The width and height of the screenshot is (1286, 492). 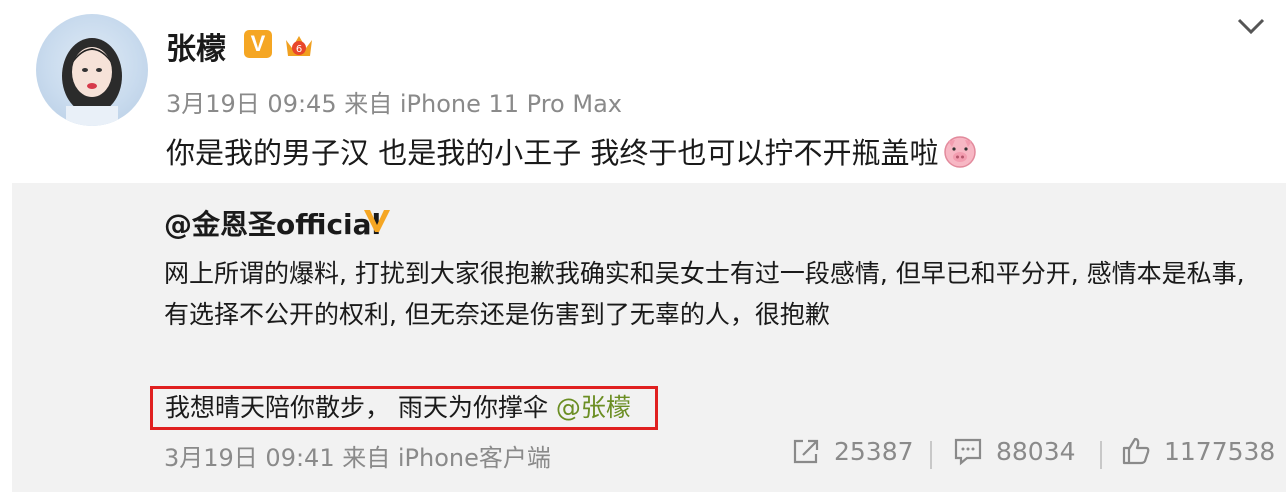 What do you see at coordinates (552, 153) in the screenshot?
I see `post-text-content: 你是我的男子汉 也是我的小王子 我终于也可以拧不开瓶盖啦` at bounding box center [552, 153].